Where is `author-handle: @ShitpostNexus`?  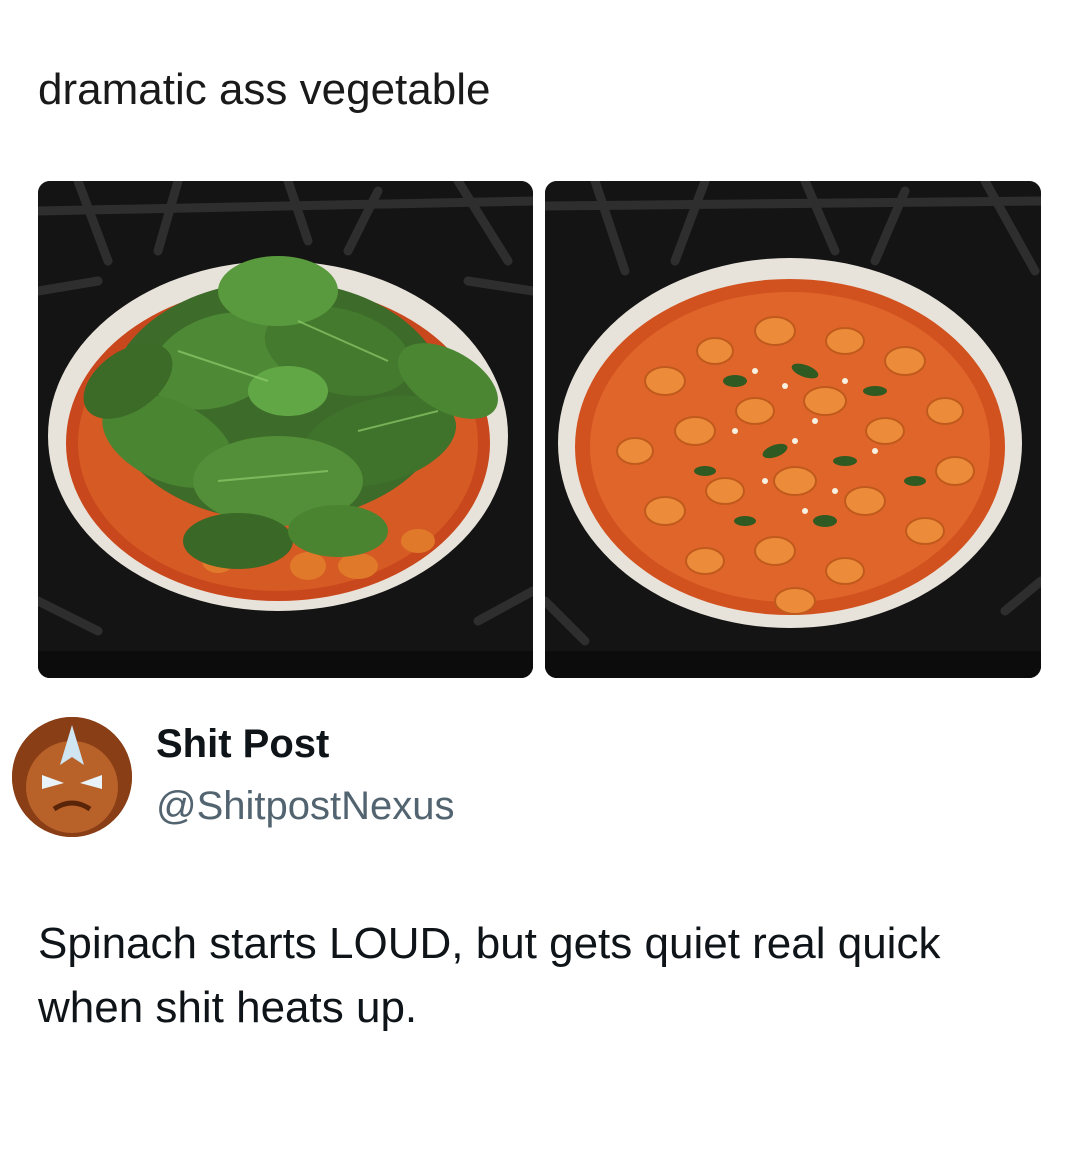 author-handle: @ShitpostNexus is located at coordinates (305, 806).